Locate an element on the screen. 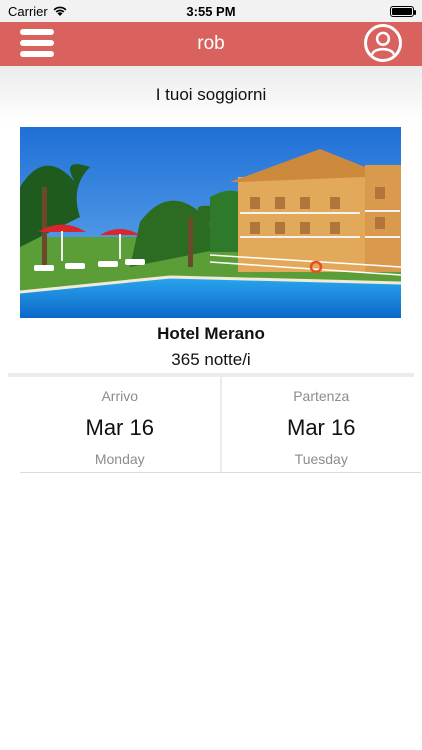 Image resolution: width=422 pixels, height=750 pixels. status-time: 3:55 PM is located at coordinates (211, 11).